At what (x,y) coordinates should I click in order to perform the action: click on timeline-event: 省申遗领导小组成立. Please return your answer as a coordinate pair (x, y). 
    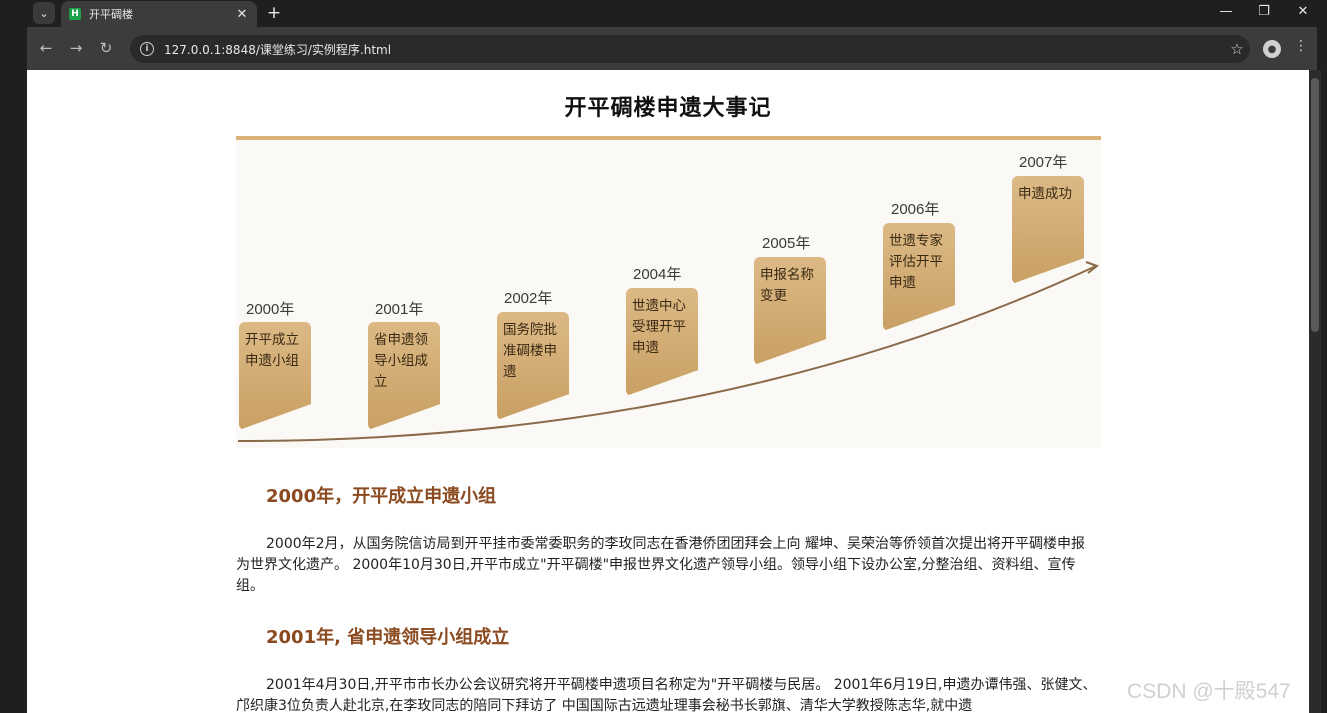
    Looking at the image, I should click on (401, 361).